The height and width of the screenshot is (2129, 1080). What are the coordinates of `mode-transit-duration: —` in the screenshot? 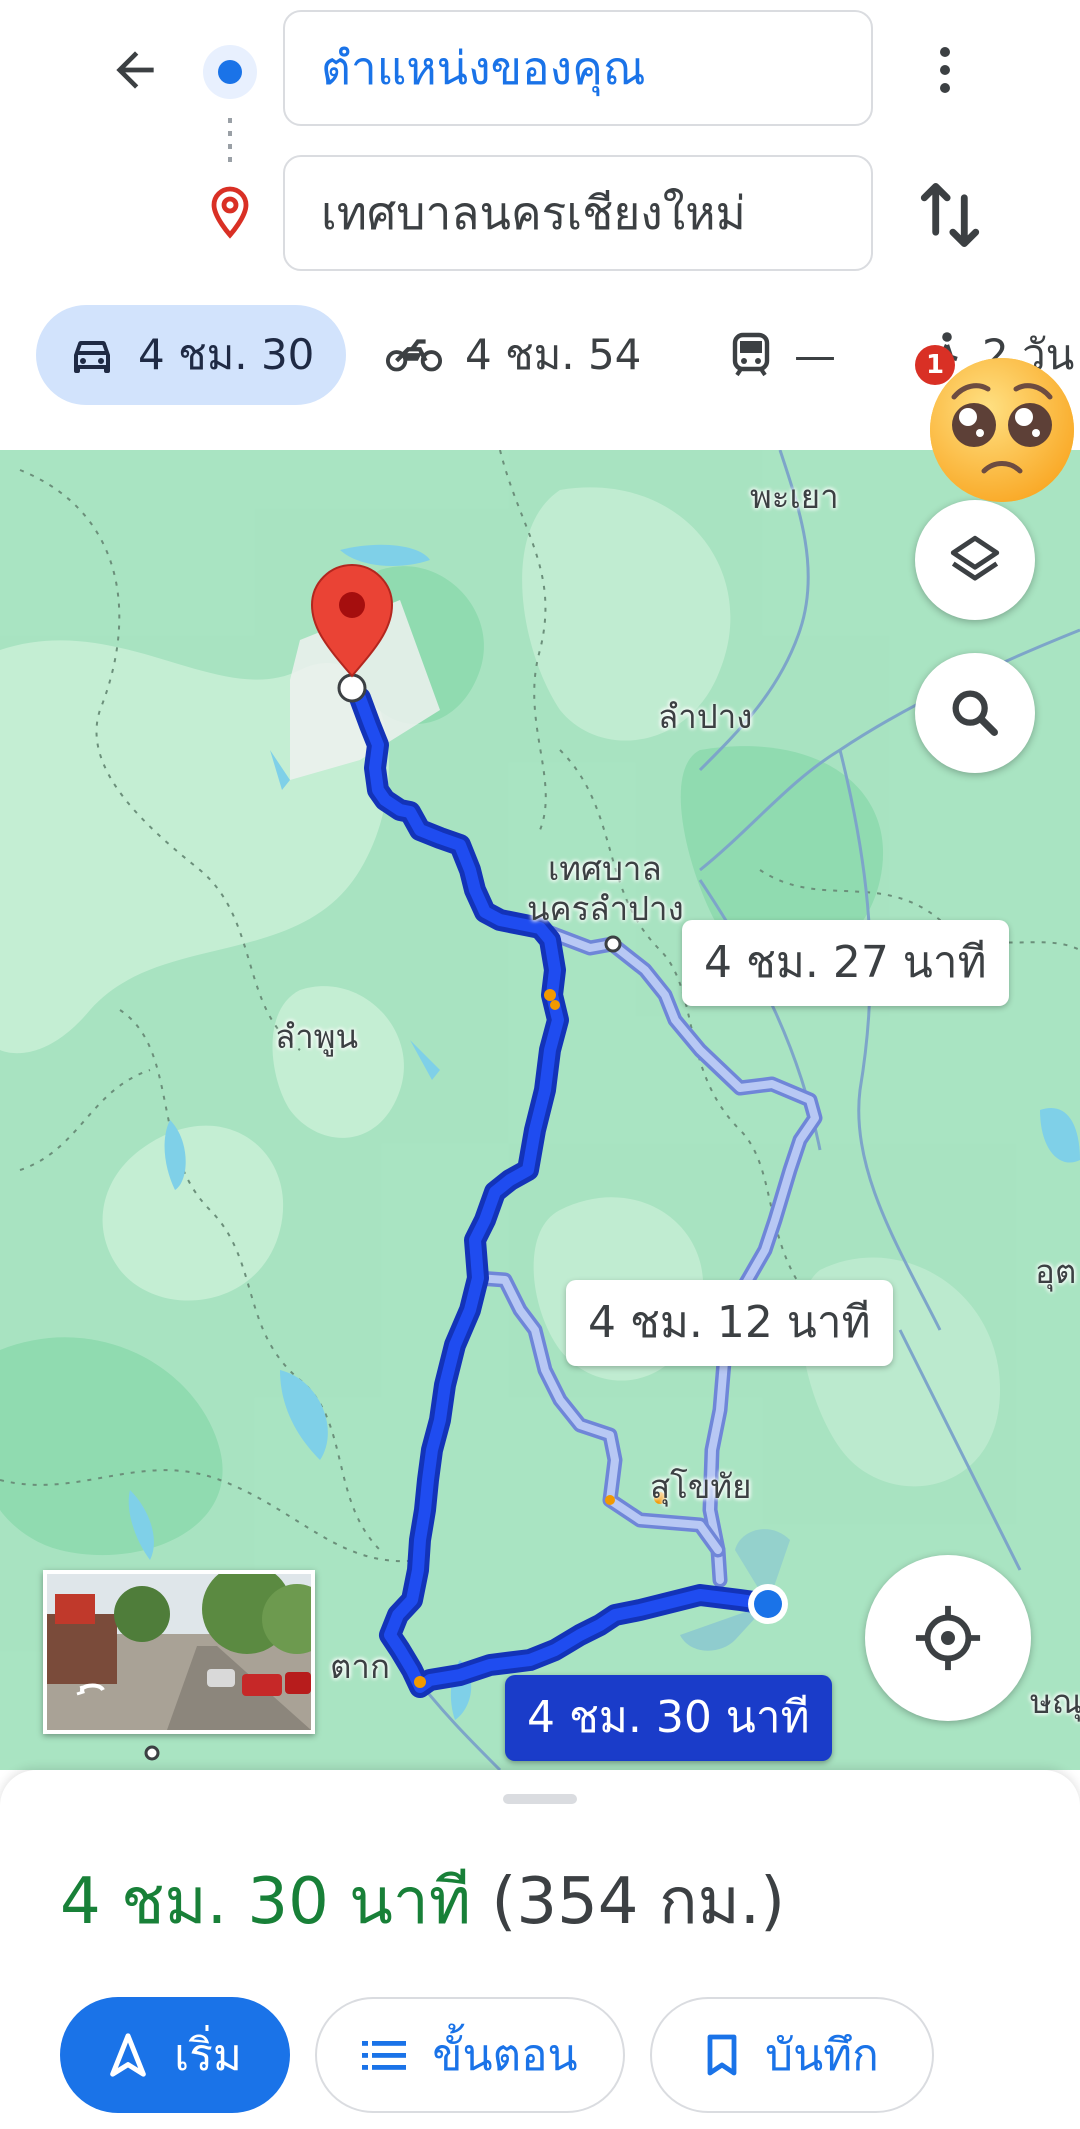 It's located at (815, 355).